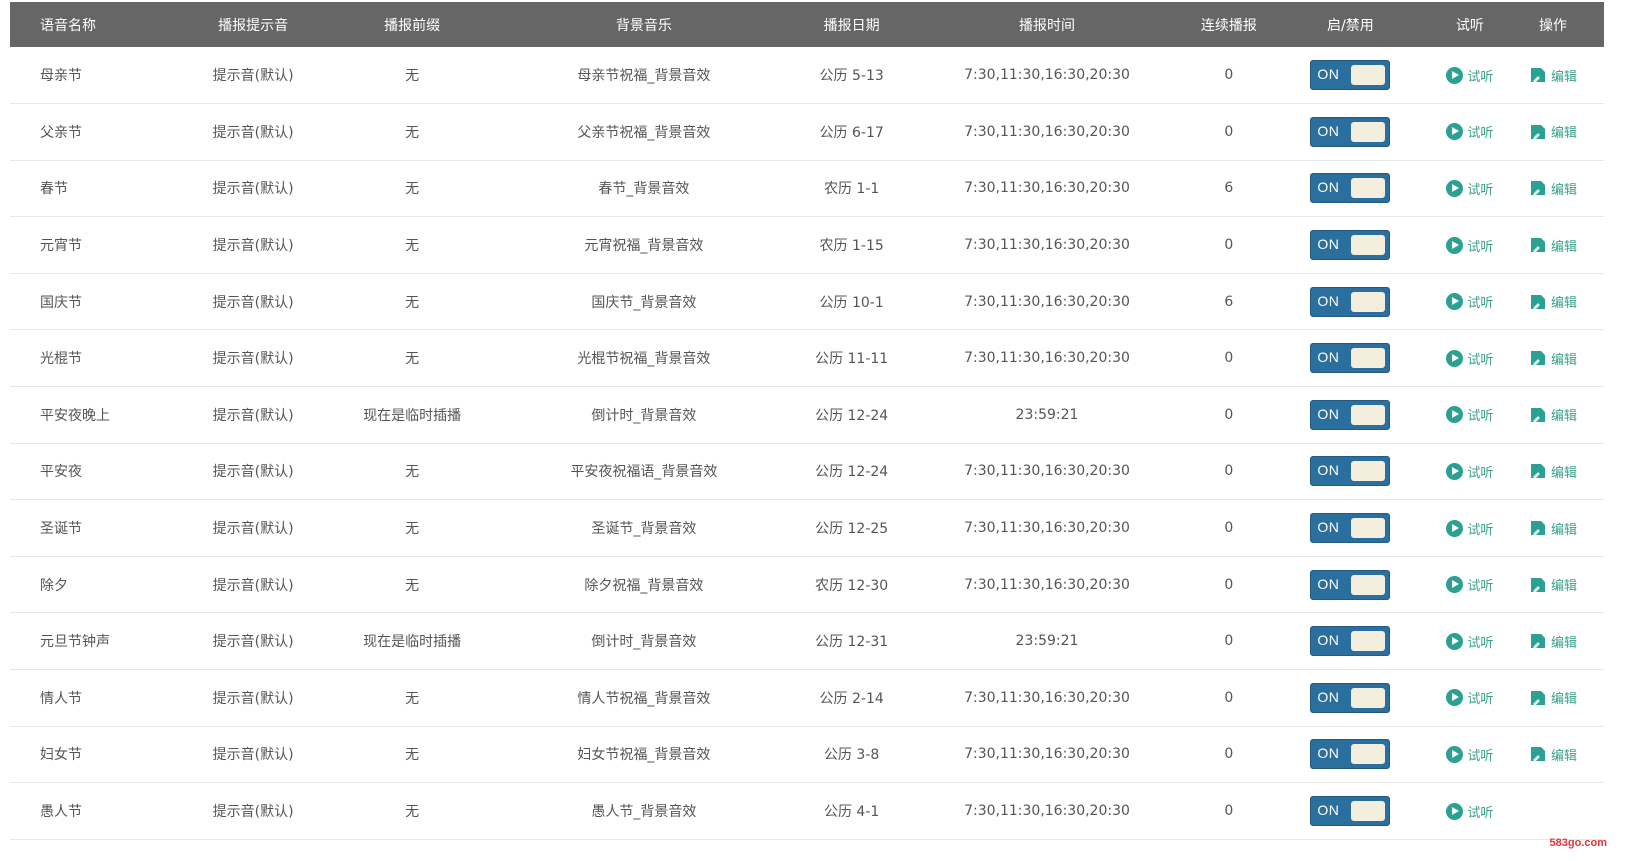  Describe the element at coordinates (1578, 843) in the screenshot. I see `watermark: 583go.com` at that location.